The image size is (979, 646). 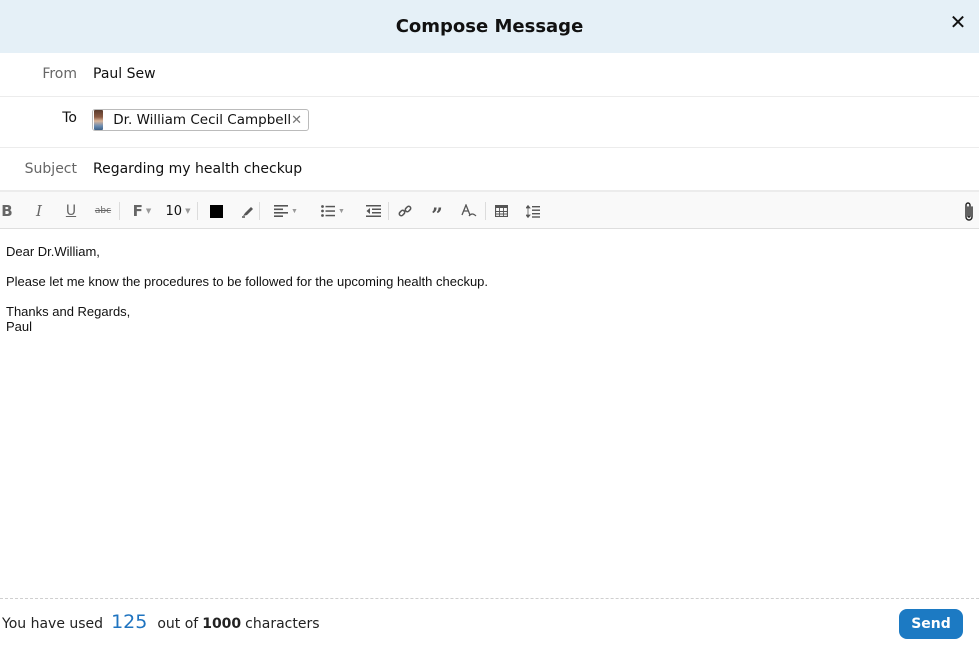 What do you see at coordinates (437, 214) in the screenshot?
I see `quote-icon: ”` at bounding box center [437, 214].